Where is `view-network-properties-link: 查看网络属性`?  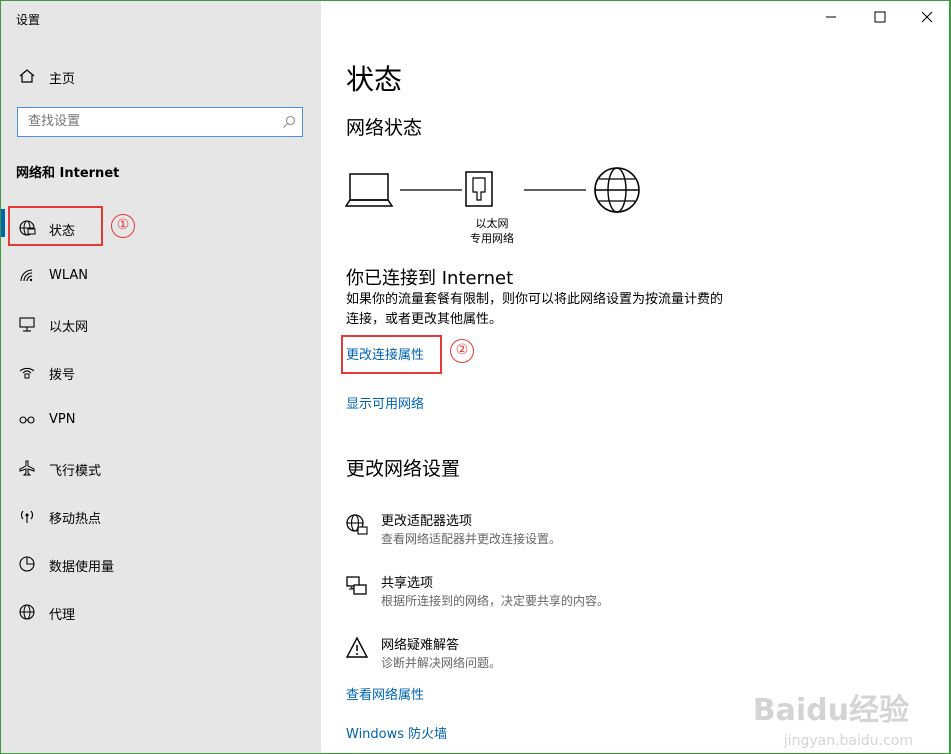
view-network-properties-link: 查看网络属性 is located at coordinates (385, 693).